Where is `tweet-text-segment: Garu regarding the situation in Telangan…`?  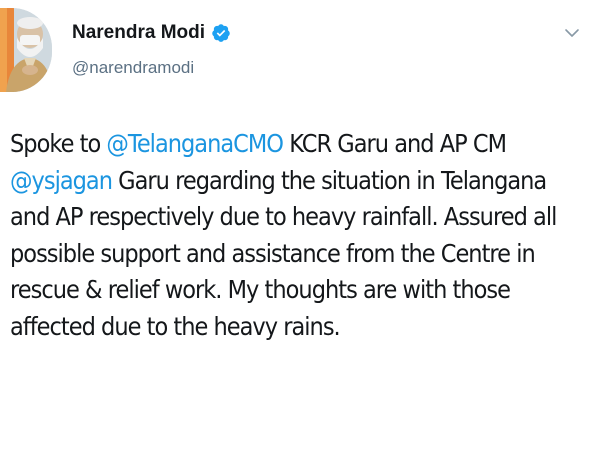 tweet-text-segment: Garu regarding the situation in Telangan… is located at coordinates (329, 180).